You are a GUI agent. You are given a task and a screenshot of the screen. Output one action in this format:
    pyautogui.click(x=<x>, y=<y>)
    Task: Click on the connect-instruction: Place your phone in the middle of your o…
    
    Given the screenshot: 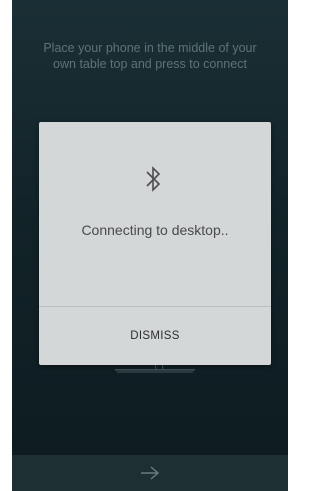 What is the action you would take?
    pyautogui.click(x=150, y=56)
    